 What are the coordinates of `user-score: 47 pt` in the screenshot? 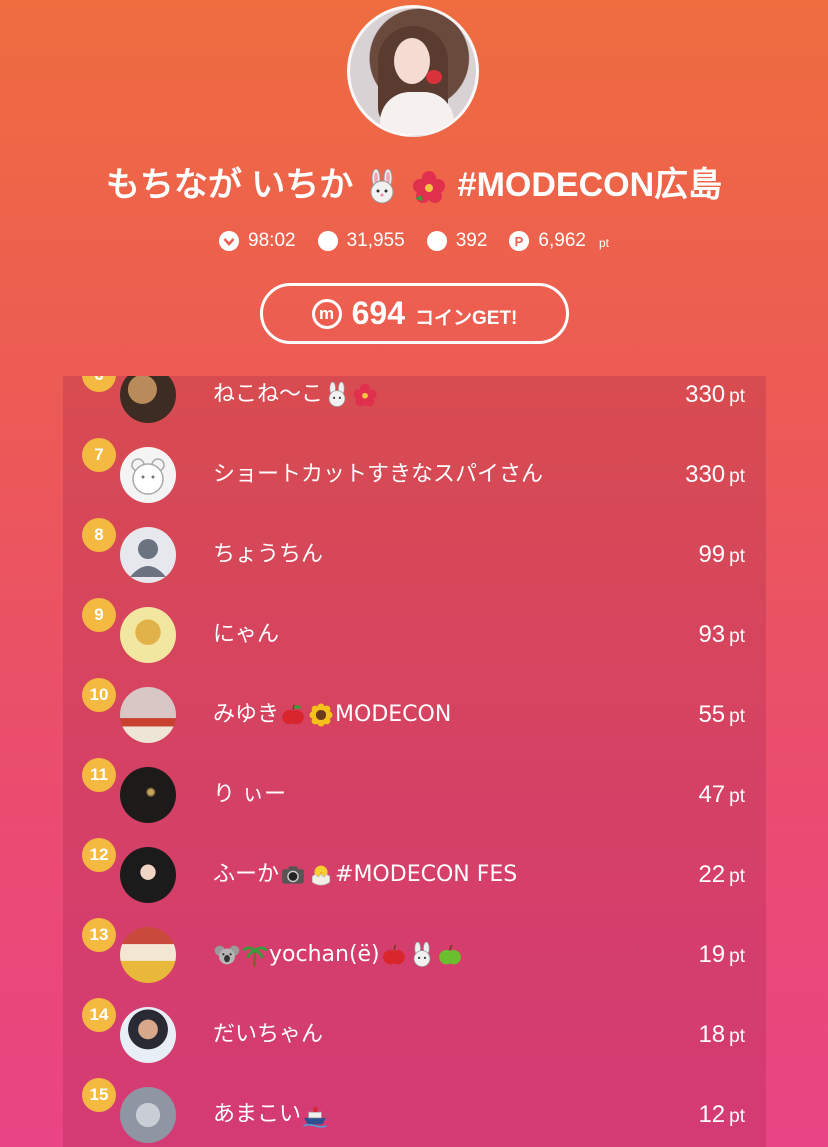 It's located at (721, 794).